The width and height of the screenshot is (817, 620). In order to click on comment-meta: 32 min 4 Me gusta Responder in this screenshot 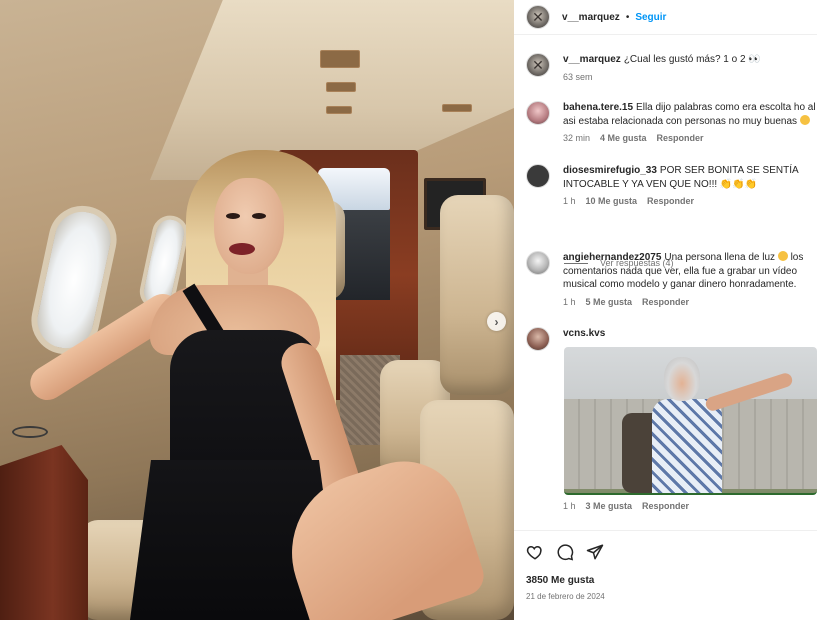, I will do `click(690, 138)`.